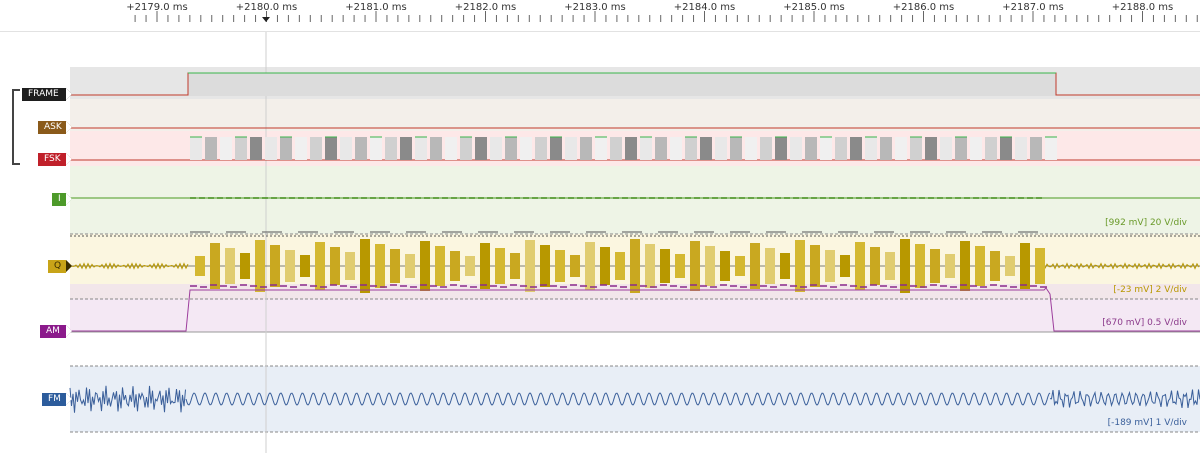 The image size is (1200, 457). Describe the element at coordinates (1033, 7) in the screenshot. I see `ruler-tick-label: +2187.0 ms` at that location.